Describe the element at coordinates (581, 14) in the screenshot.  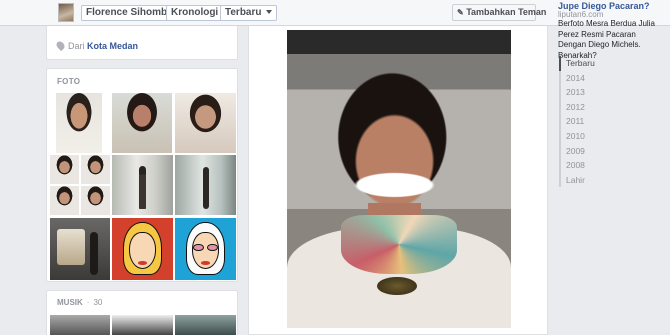
I see `ad-source: liputan6.com` at that location.